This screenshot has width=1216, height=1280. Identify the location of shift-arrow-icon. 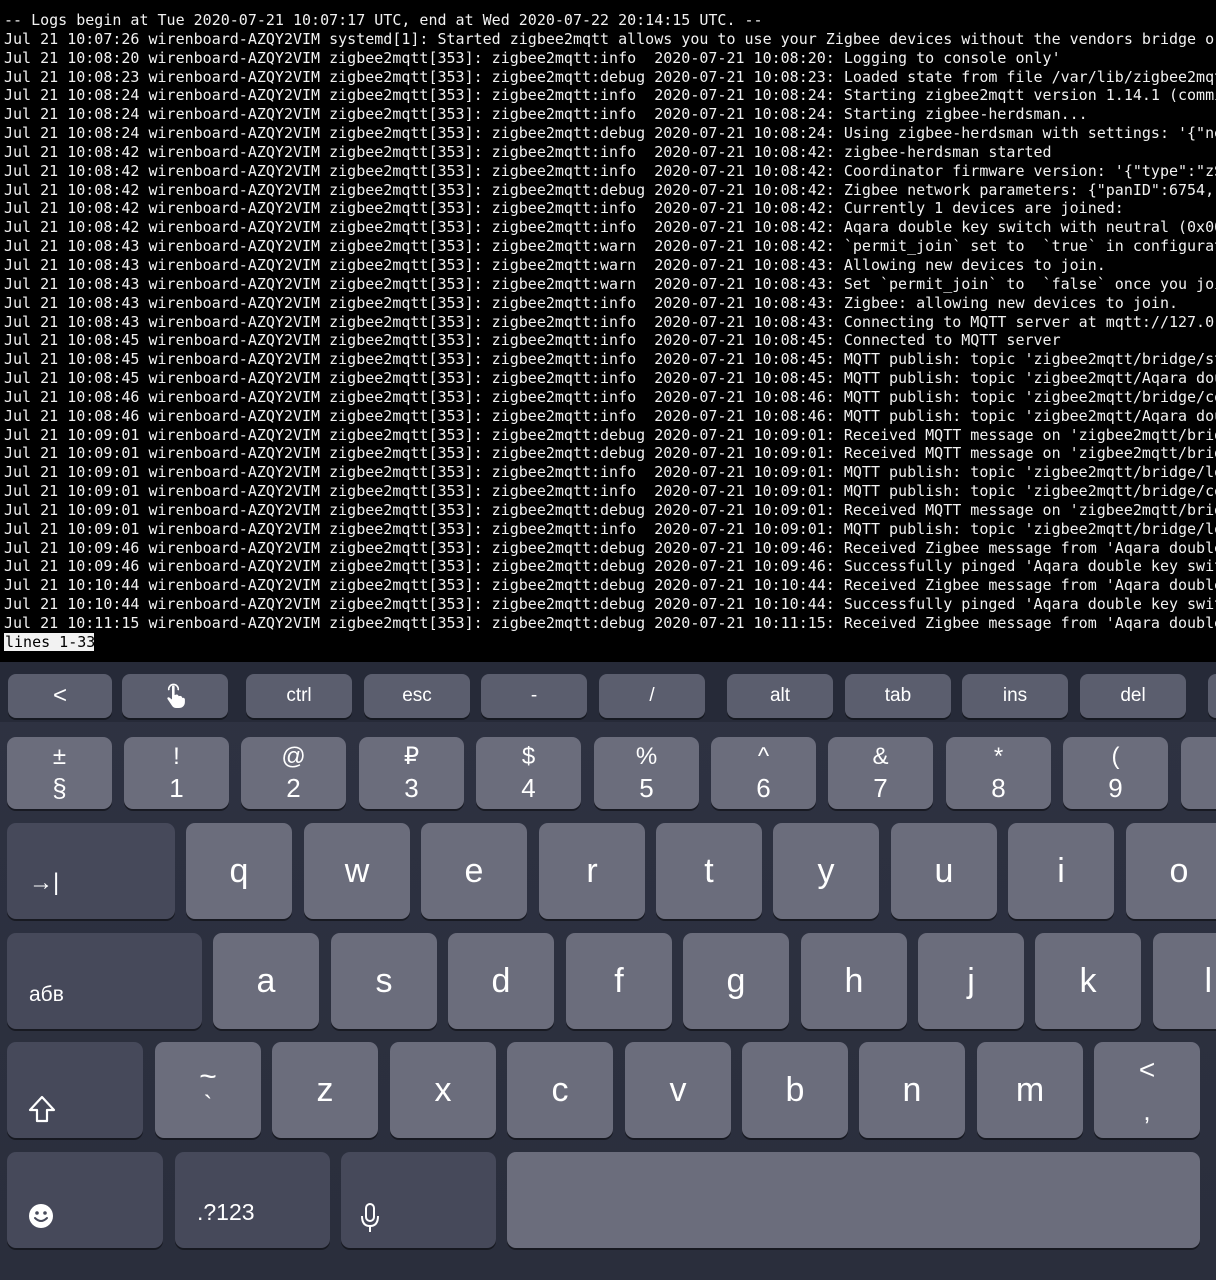
(42, 1109).